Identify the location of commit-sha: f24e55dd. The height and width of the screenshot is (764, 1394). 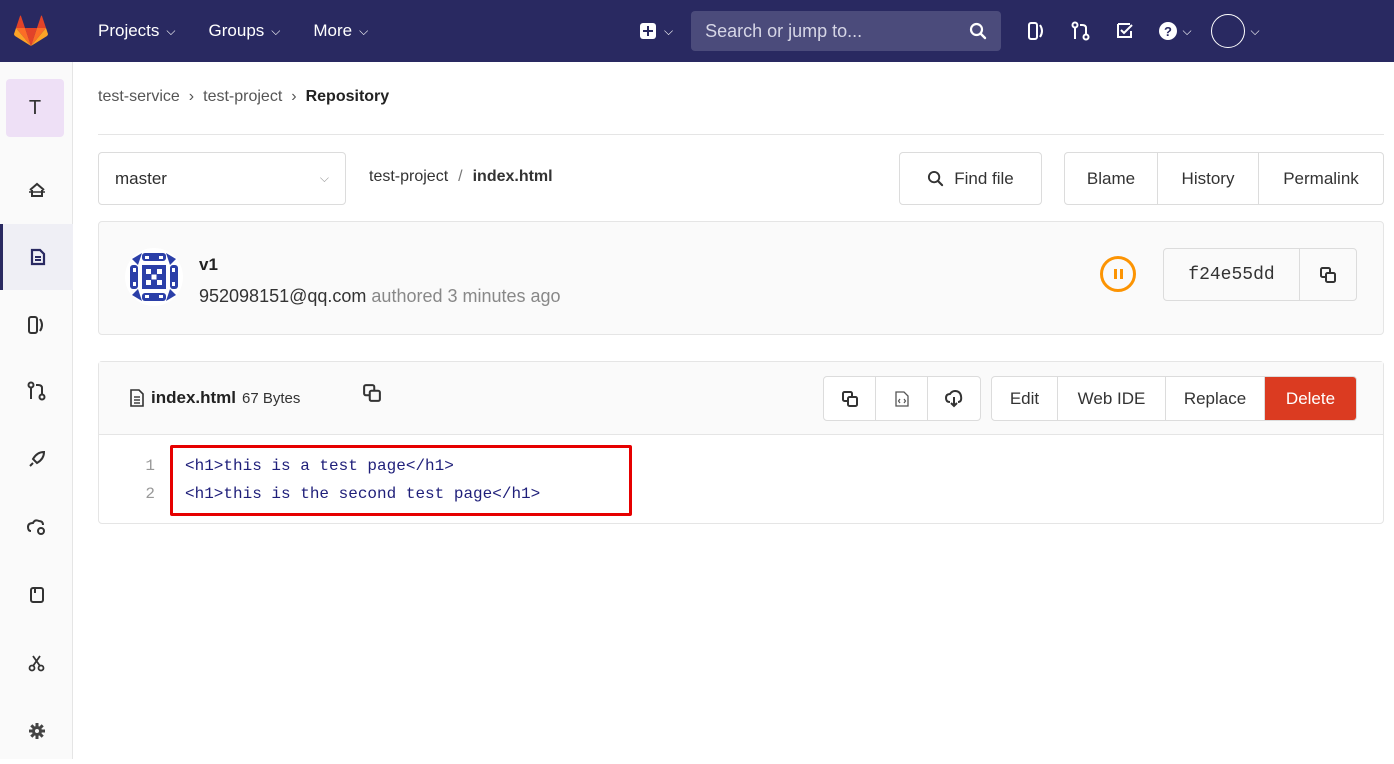
(1232, 274).